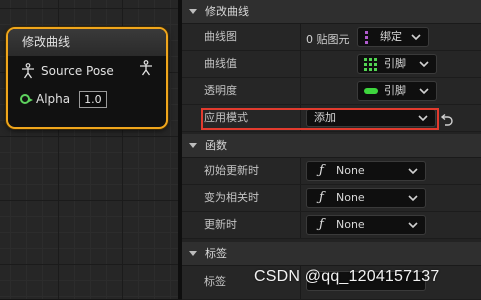 The height and width of the screenshot is (300, 481). I want to click on curve-value-pin-dropdown: 引脚, so click(397, 64).